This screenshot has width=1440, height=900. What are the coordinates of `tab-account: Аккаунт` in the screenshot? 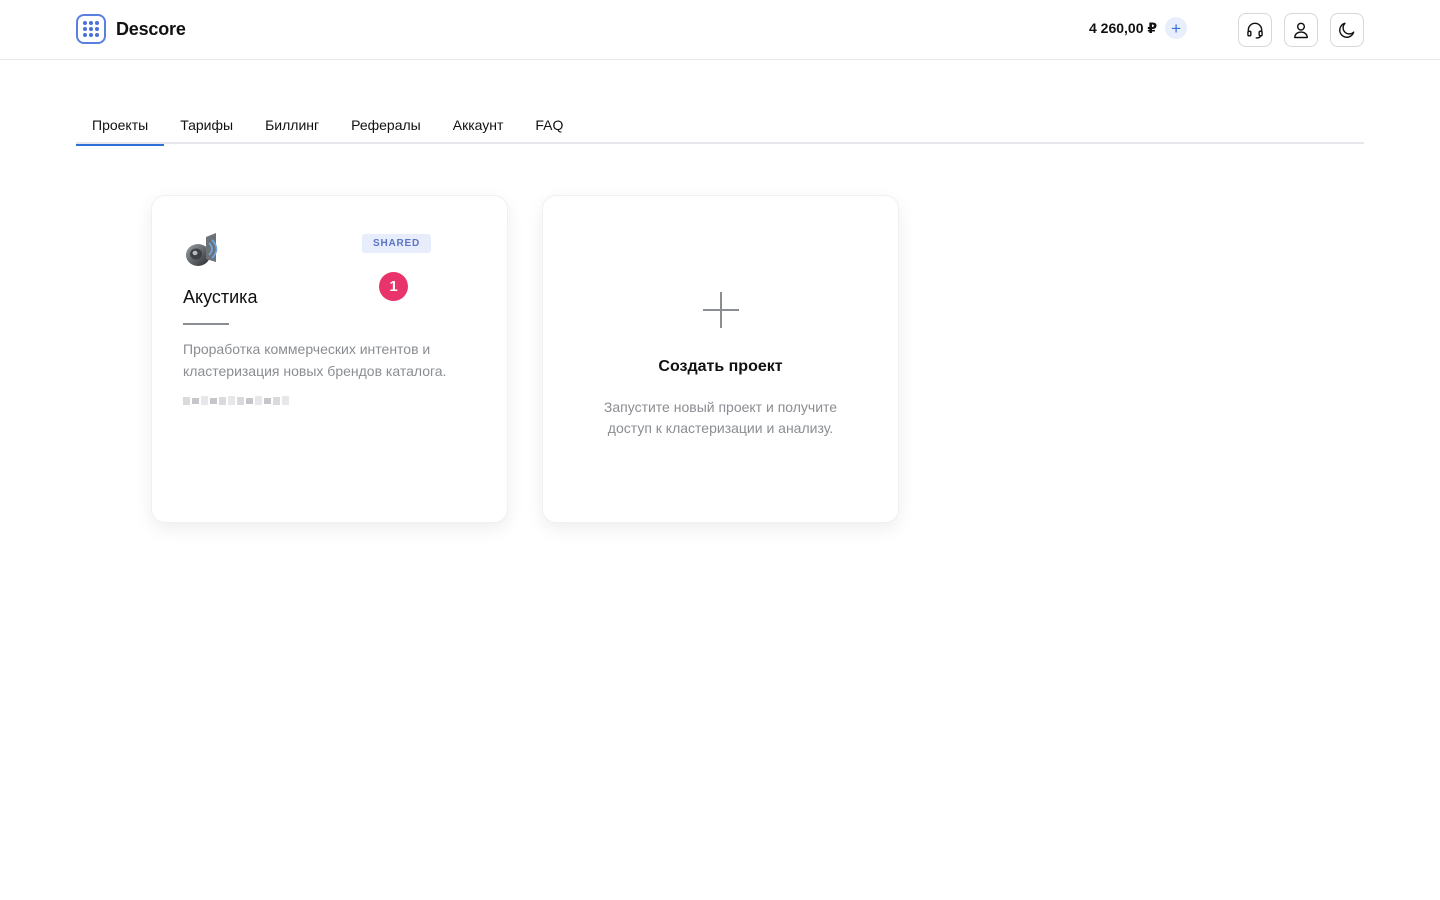 It's located at (478, 126).